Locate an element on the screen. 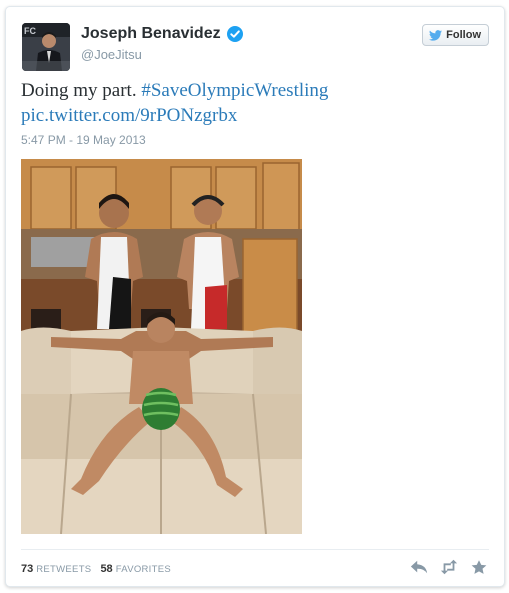 The height and width of the screenshot is (593, 509). retweets-stat: 73 RETWEETS is located at coordinates (56, 569).